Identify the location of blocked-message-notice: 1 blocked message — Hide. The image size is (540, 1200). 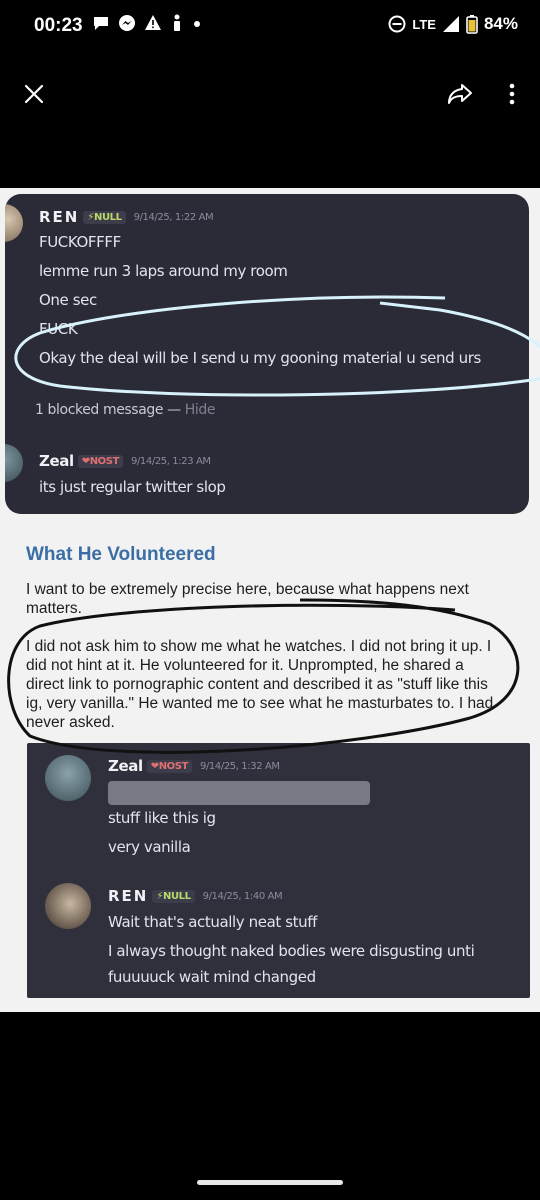
(125, 410).